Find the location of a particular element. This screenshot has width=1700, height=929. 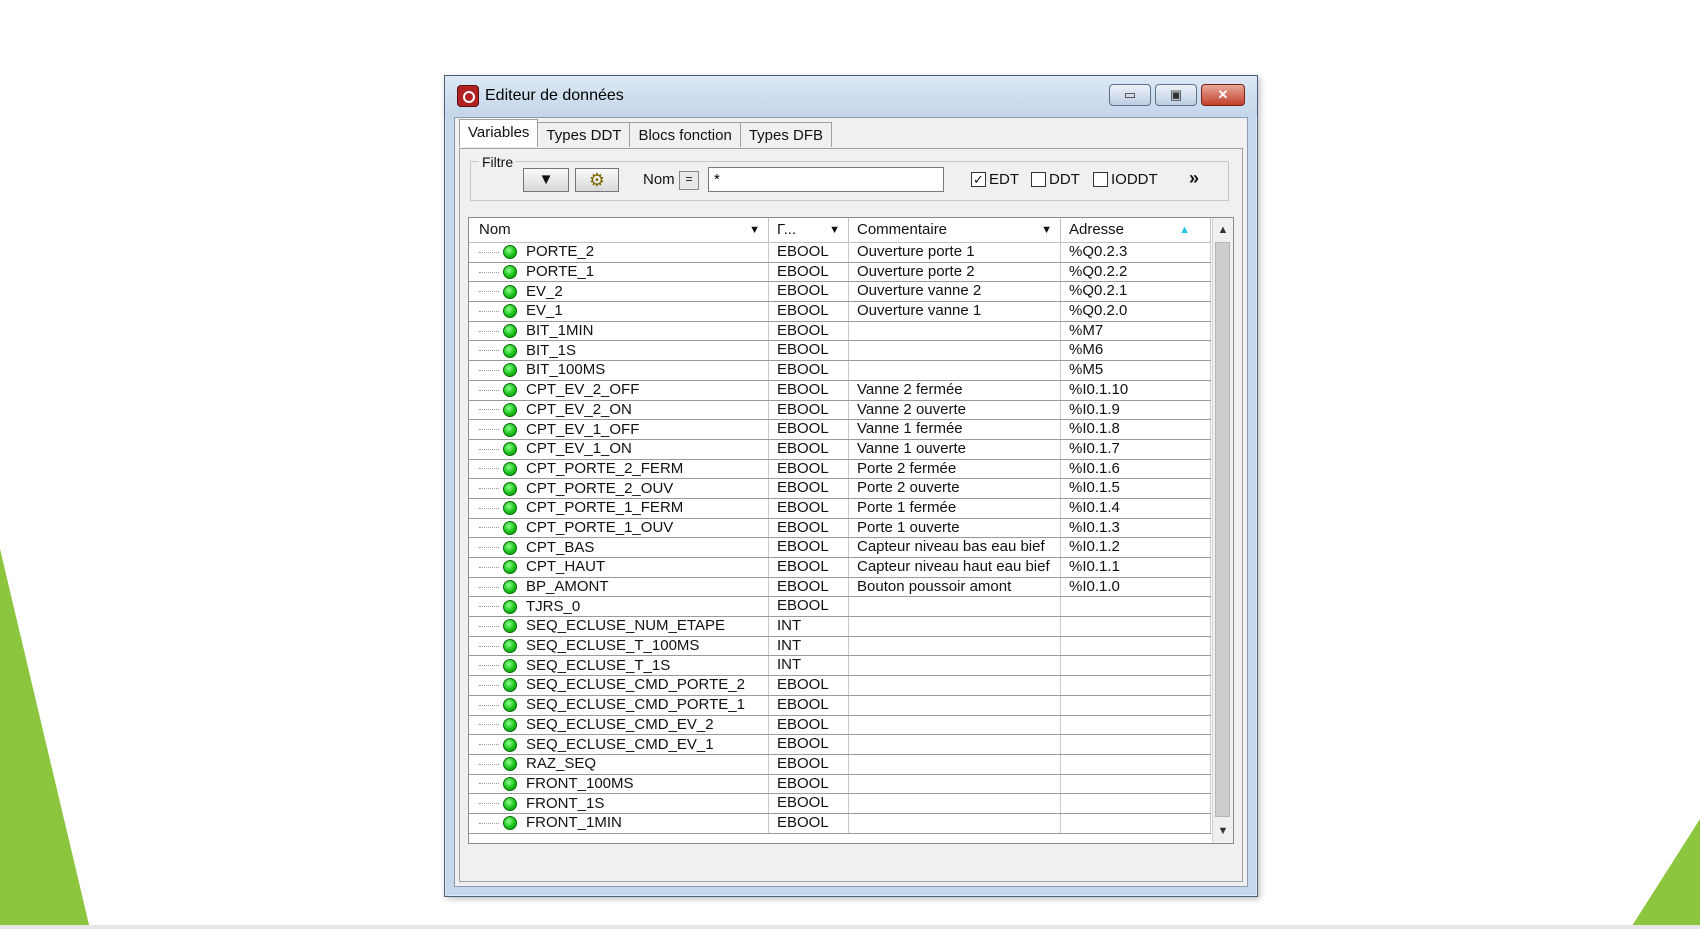

table-row: EV_1 EBOOL Ouverture vanne 1 %Q0.2.0 is located at coordinates (840, 312).